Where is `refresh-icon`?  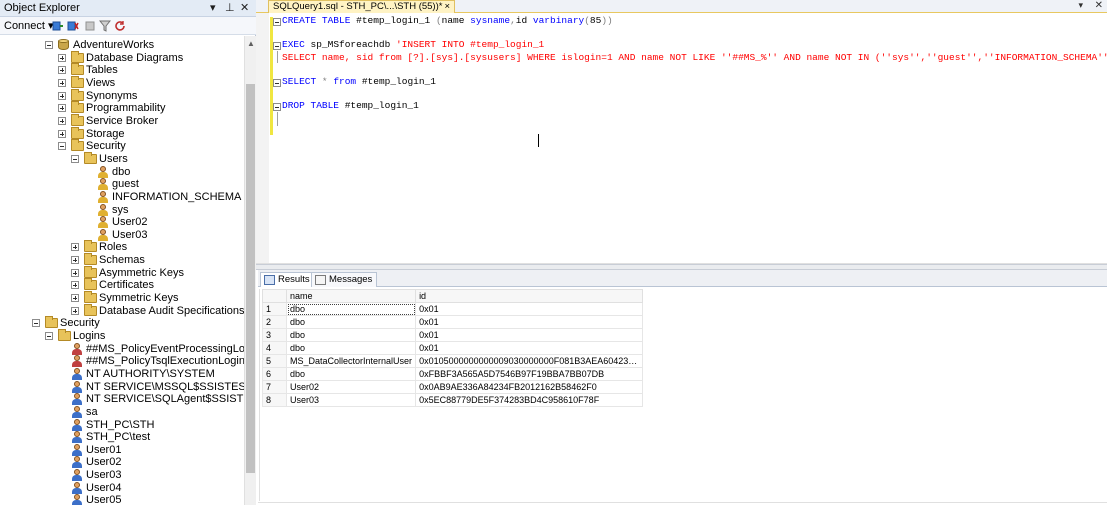
refresh-icon is located at coordinates (120, 26).